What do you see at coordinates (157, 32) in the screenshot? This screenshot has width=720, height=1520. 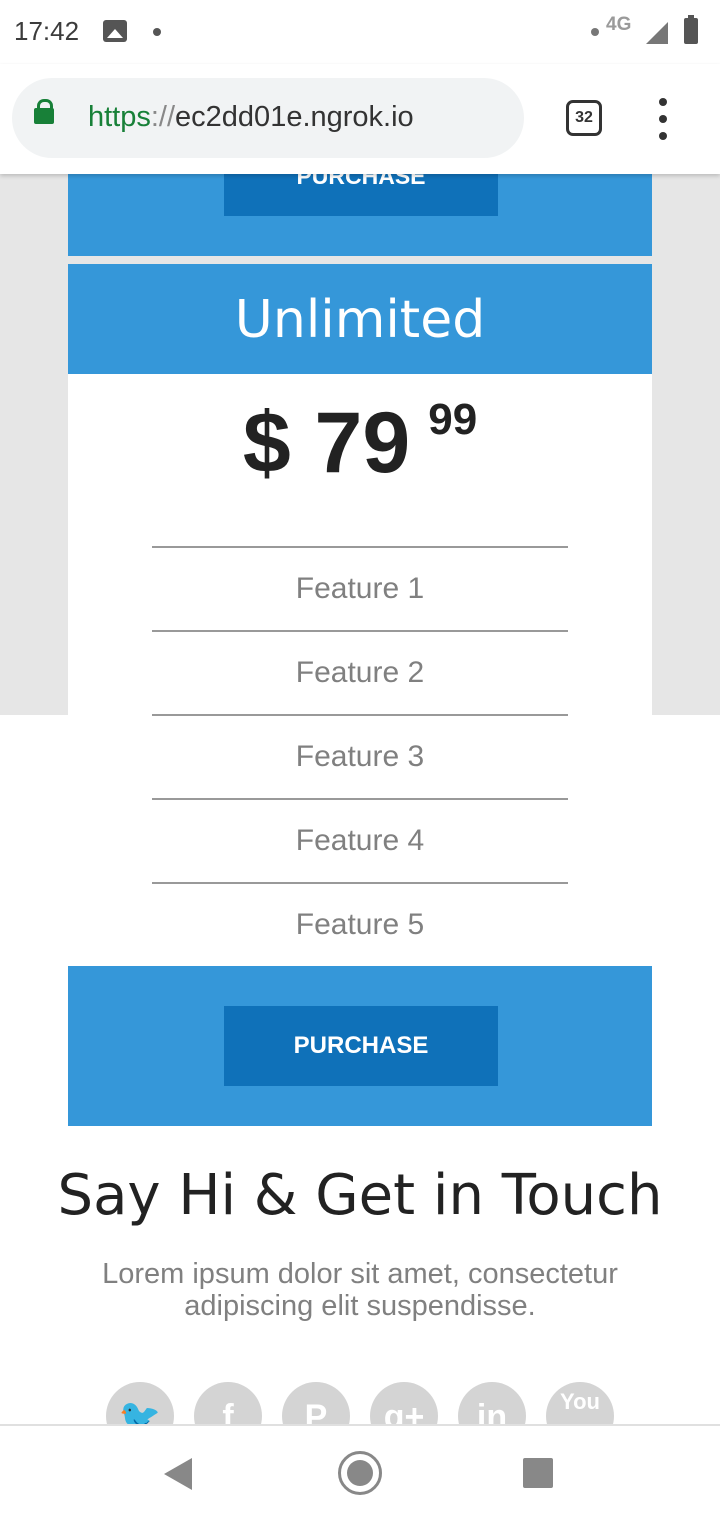 I see `notification-dot-icon` at bounding box center [157, 32].